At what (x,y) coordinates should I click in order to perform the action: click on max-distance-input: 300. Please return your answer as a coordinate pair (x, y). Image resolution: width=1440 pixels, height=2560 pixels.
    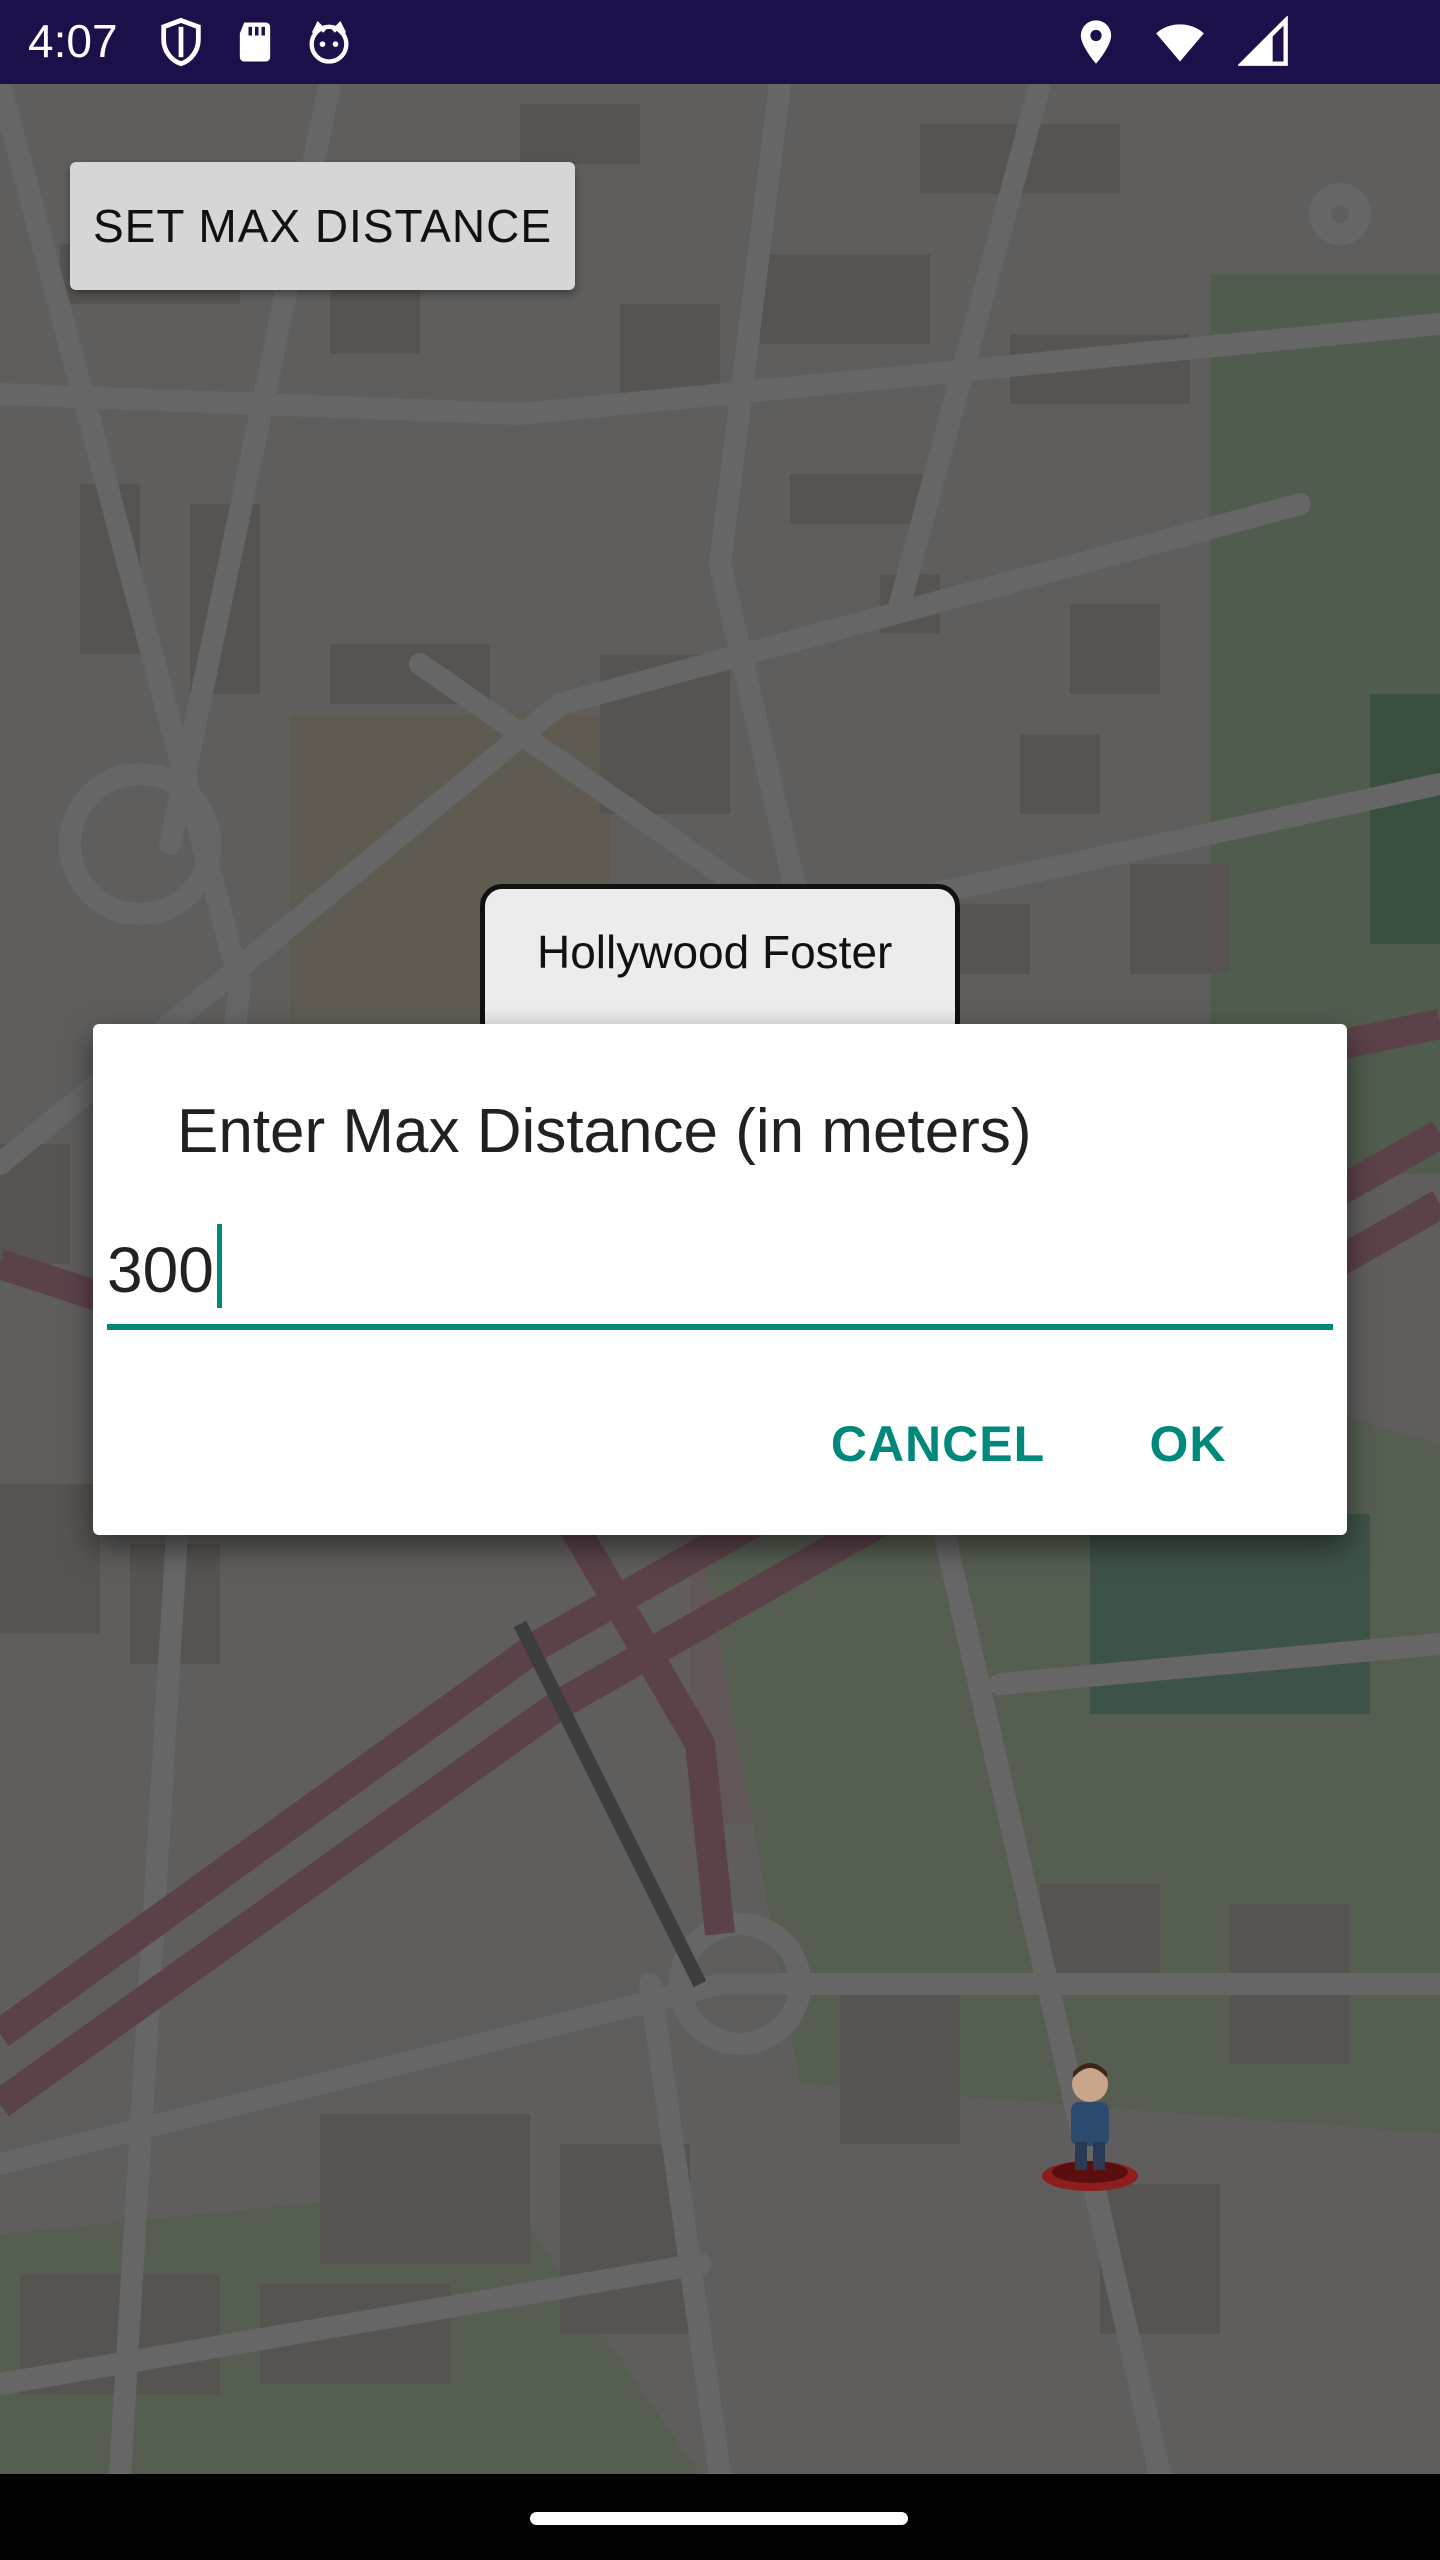
    Looking at the image, I should click on (720, 1266).